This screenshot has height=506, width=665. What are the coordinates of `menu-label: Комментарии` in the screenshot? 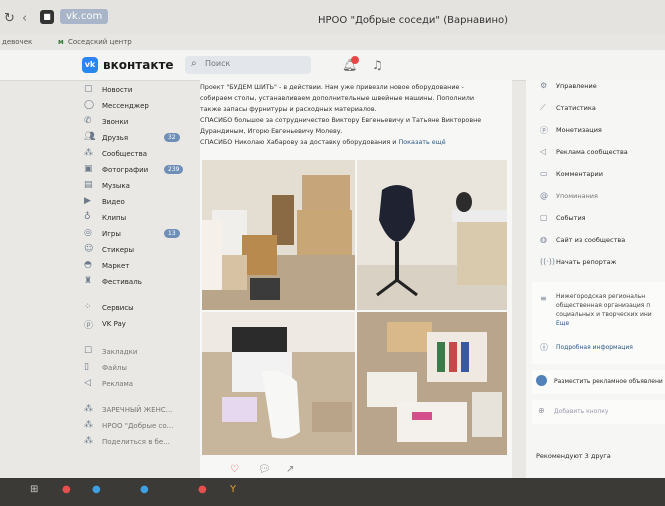 It's located at (579, 174).